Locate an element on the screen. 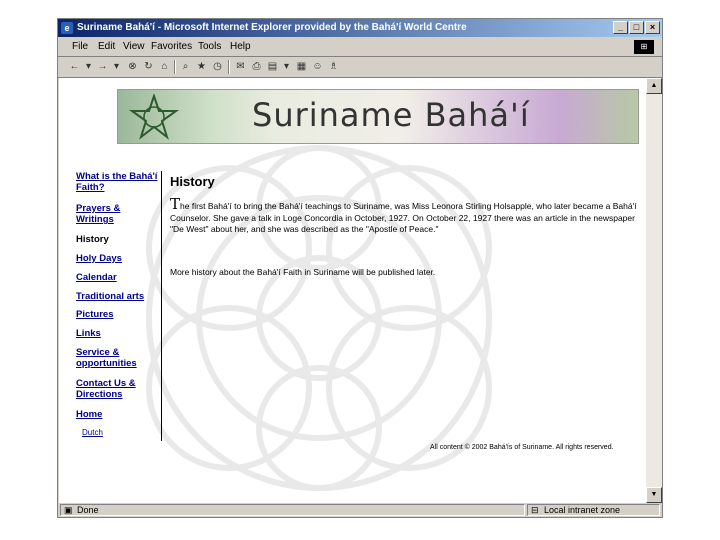 This screenshot has width=720, height=540. menu-favorites: Favorites is located at coordinates (171, 47).